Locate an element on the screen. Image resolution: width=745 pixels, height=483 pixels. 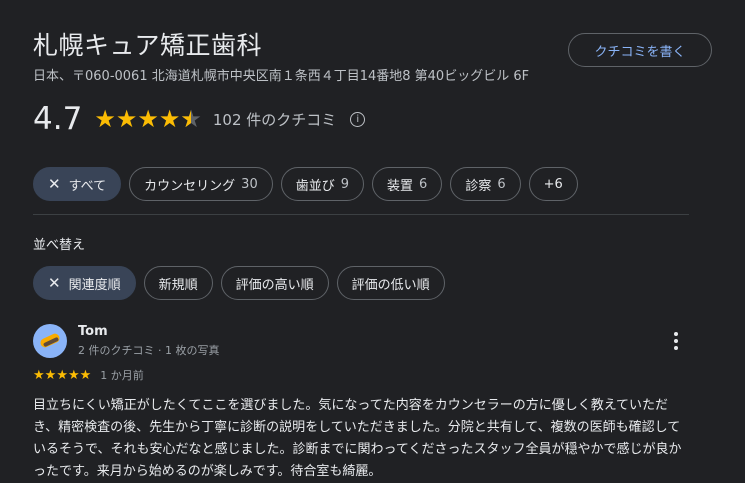
half-star-icon: ★ is located at coordinates (191, 119).